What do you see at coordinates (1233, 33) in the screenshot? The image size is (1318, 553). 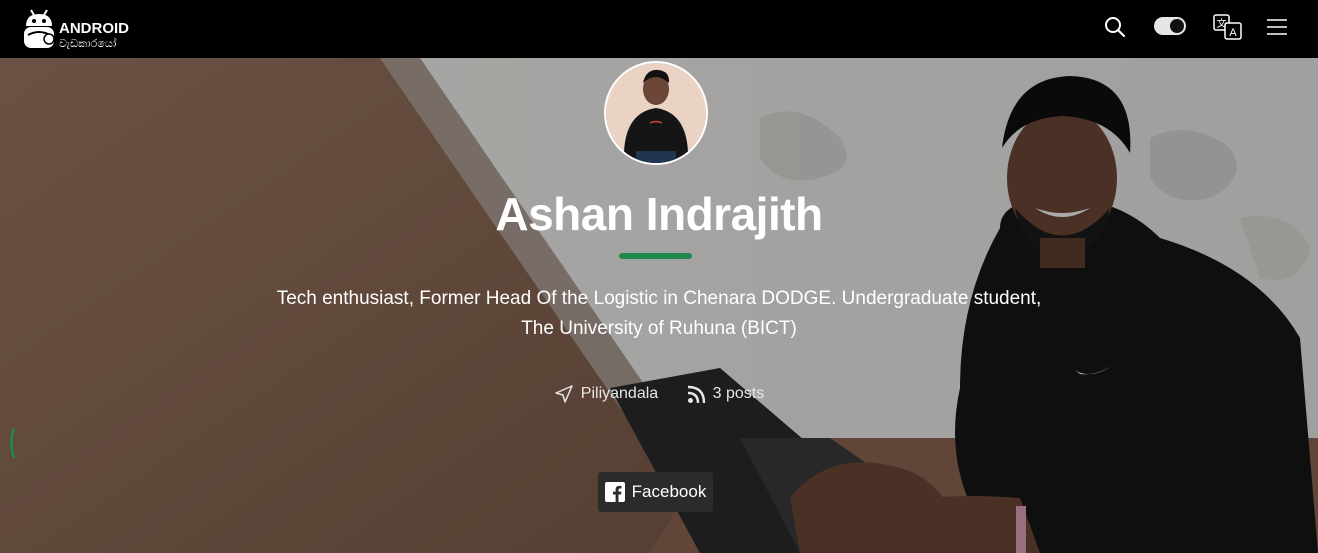 I see `svg-text: A` at bounding box center [1233, 33].